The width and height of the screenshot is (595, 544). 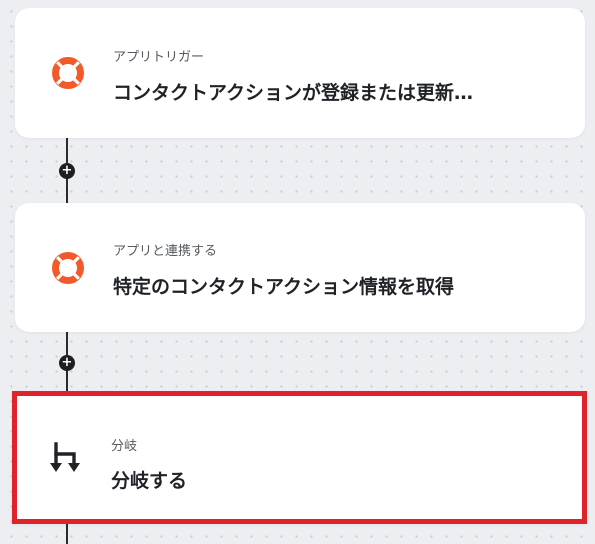 What do you see at coordinates (124, 446) in the screenshot?
I see `step-type-label: 分岐` at bounding box center [124, 446].